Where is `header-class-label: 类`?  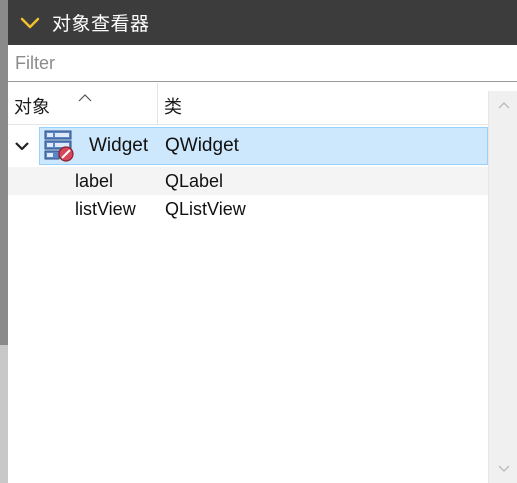 header-class-label: 类 is located at coordinates (173, 107).